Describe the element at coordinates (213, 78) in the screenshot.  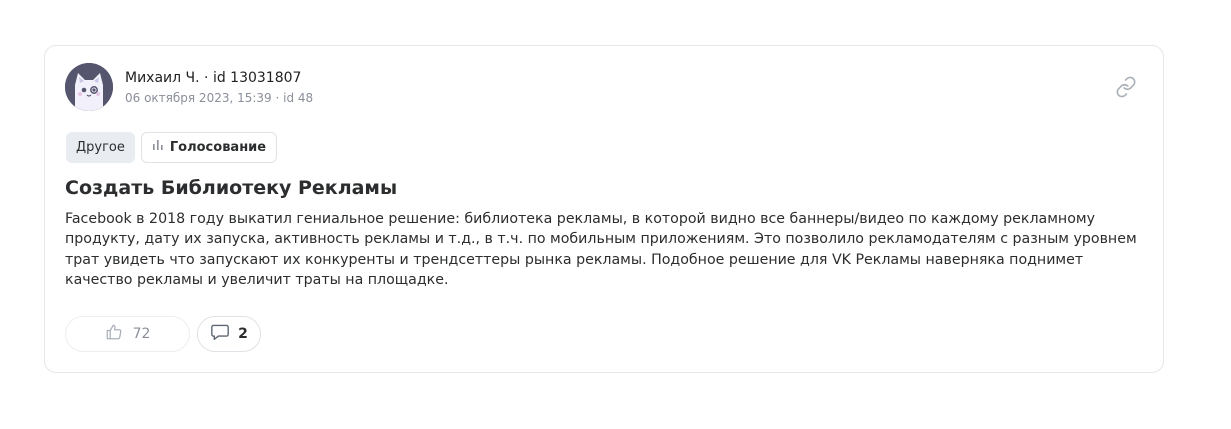
I see `author-name: Михаил Ч. · id 13031807` at that location.